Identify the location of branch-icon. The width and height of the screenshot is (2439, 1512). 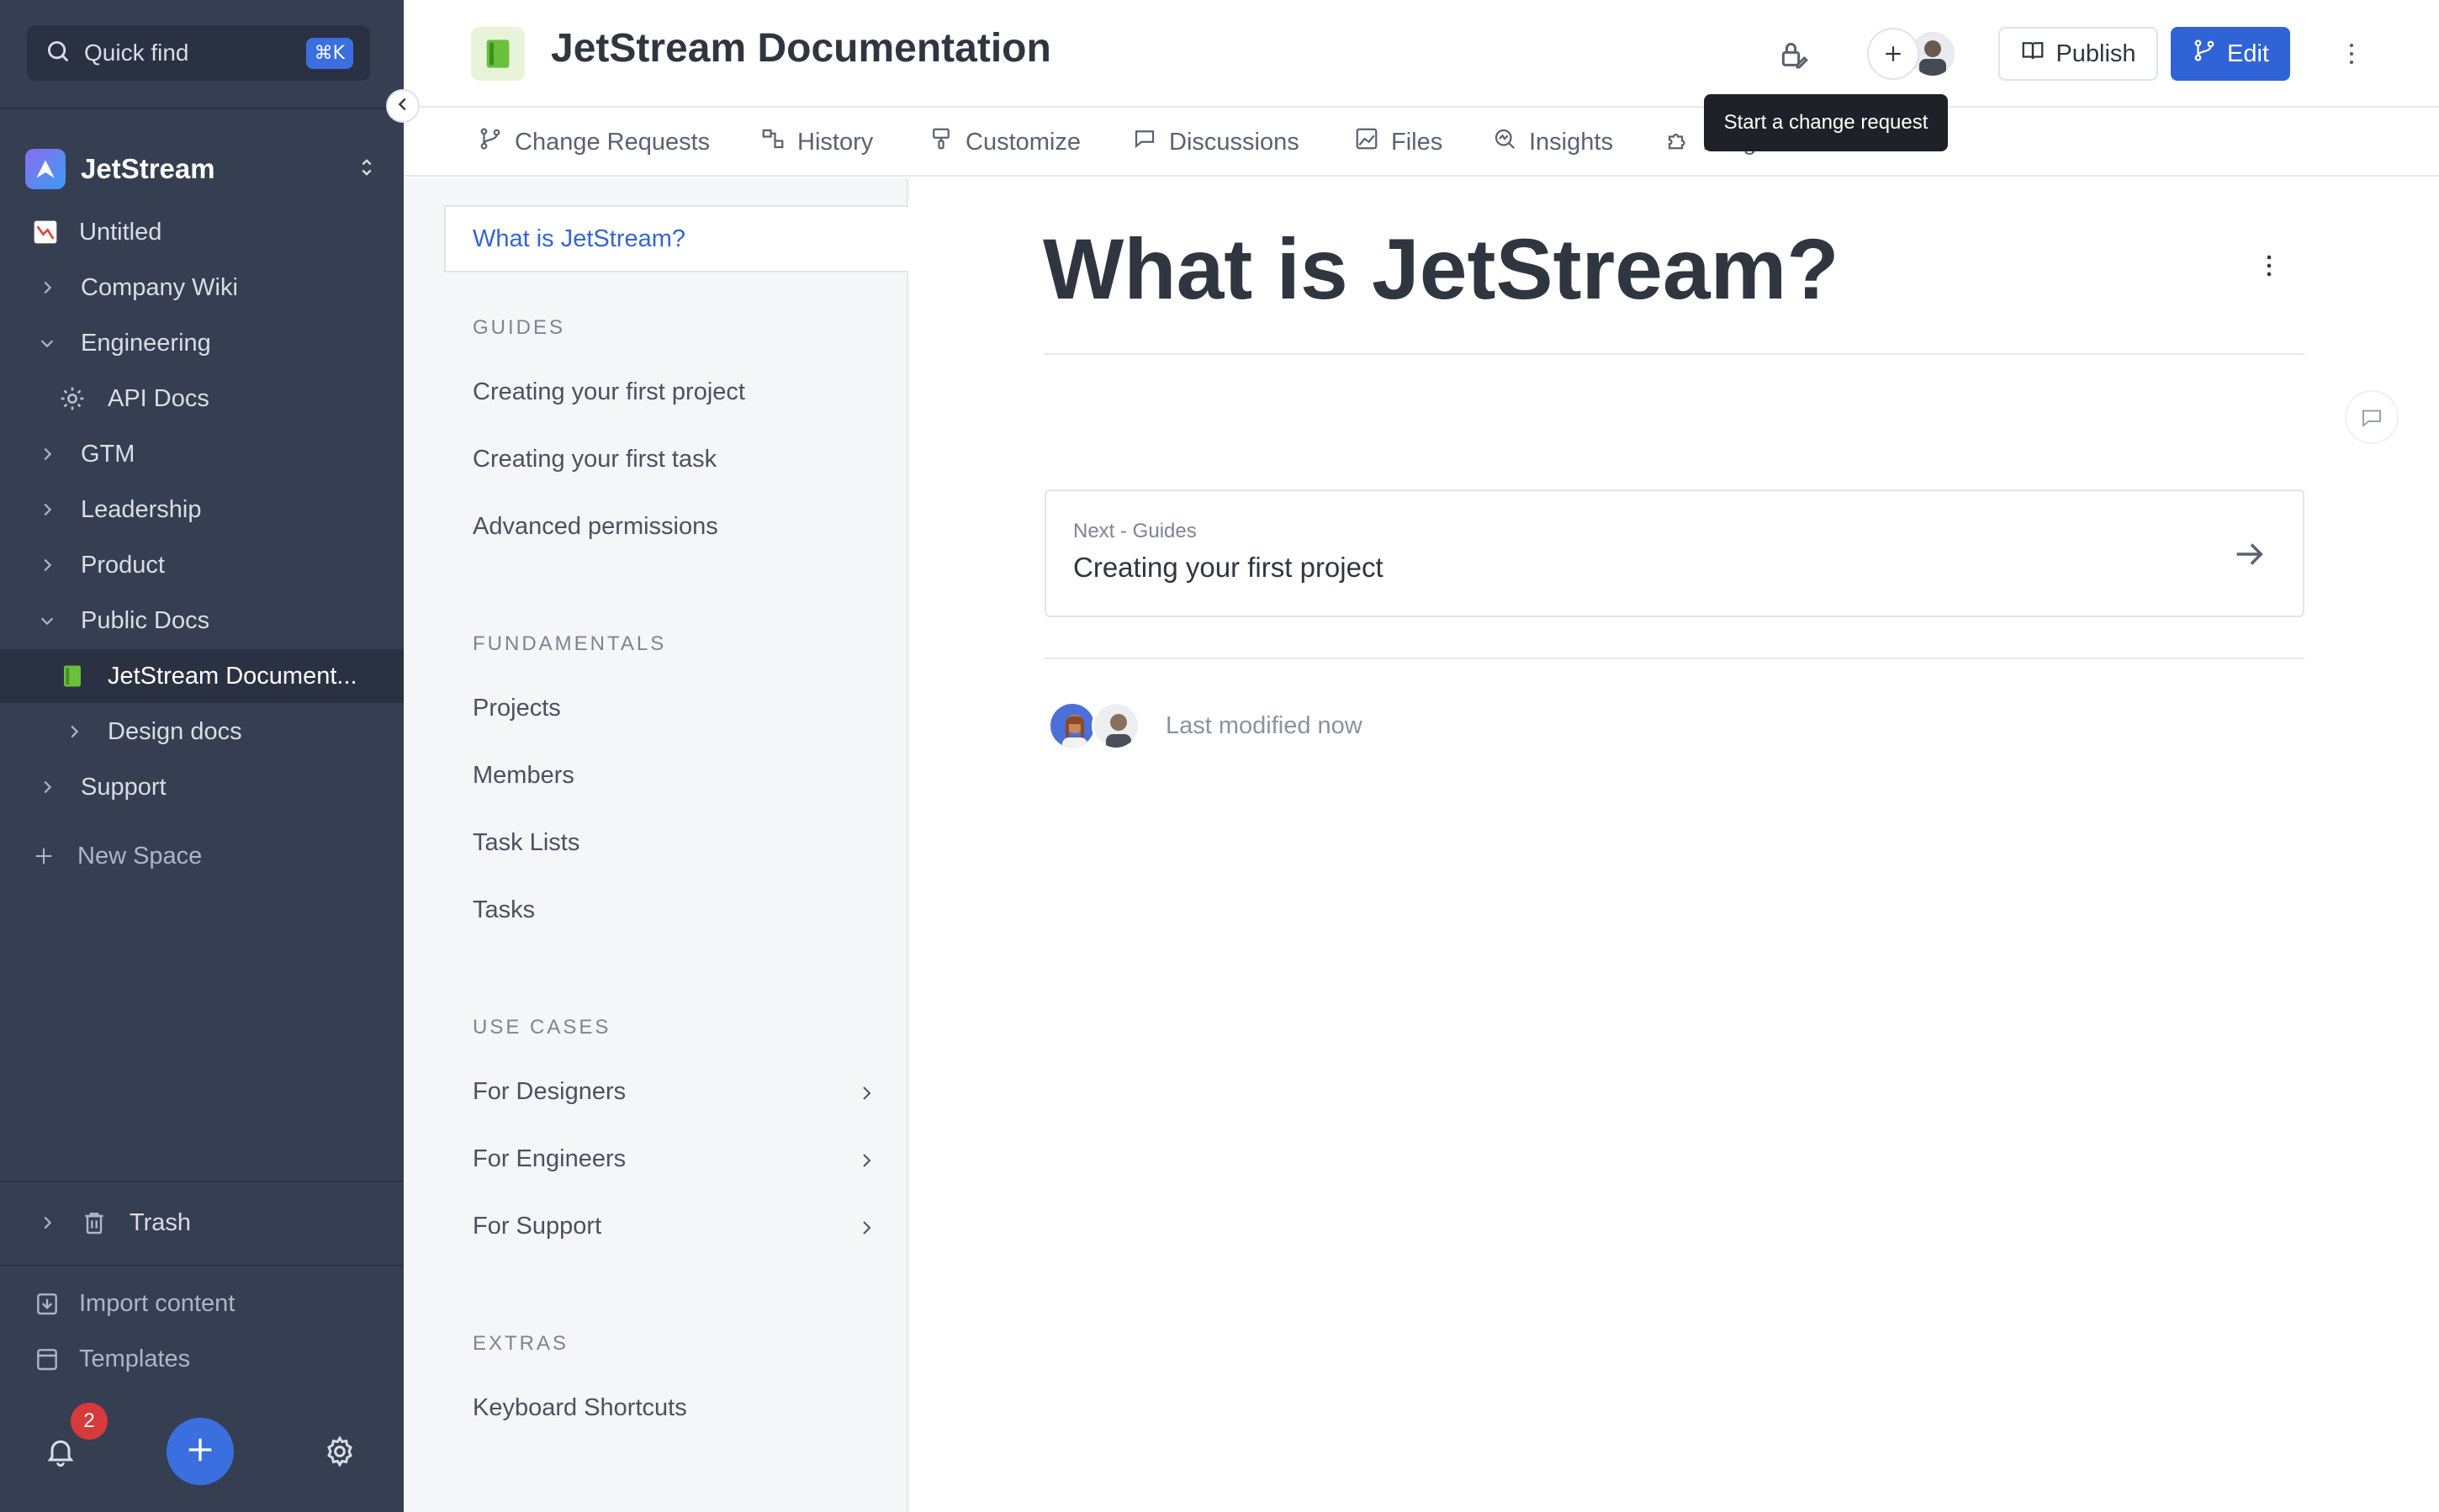
(496, 142).